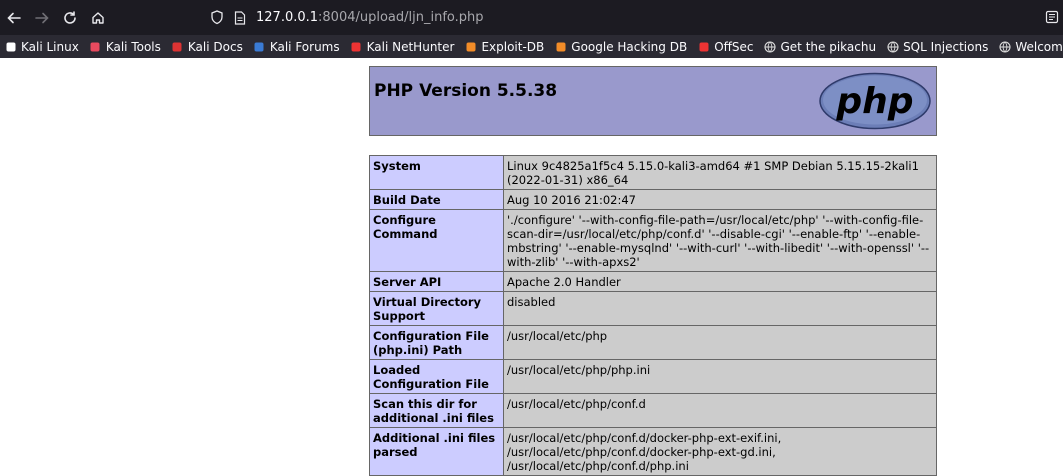 Image resolution: width=1063 pixels, height=476 pixels. Describe the element at coordinates (240, 18) in the screenshot. I see `page-icon` at that location.